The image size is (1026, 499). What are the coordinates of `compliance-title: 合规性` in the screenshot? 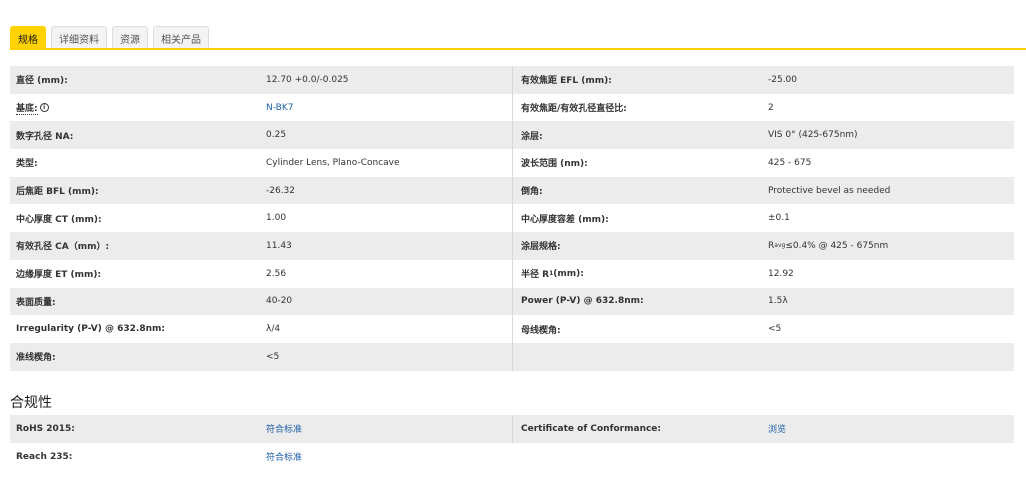 It's located at (31, 403).